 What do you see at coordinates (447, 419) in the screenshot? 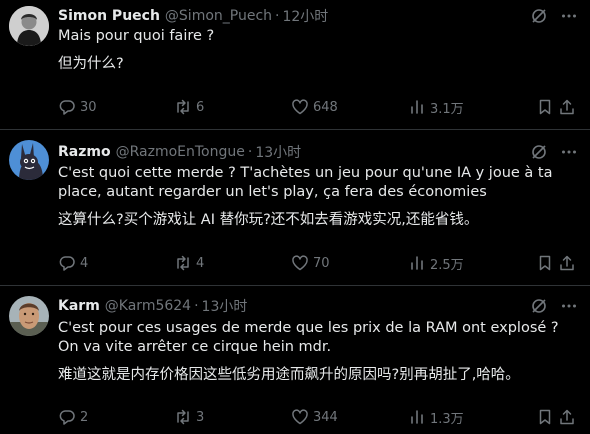
I see `view-count: 1.3万` at bounding box center [447, 419].